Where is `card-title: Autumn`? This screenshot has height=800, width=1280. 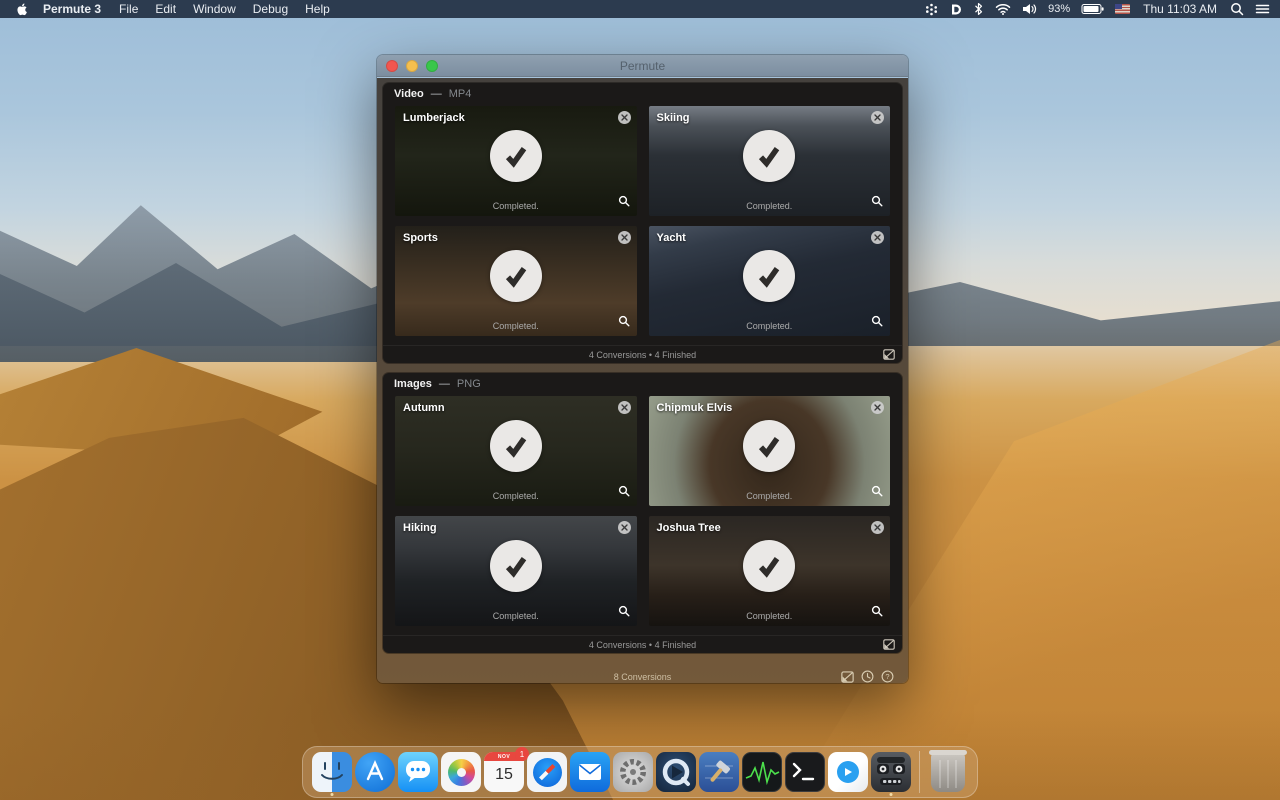
card-title: Autumn is located at coordinates (424, 408).